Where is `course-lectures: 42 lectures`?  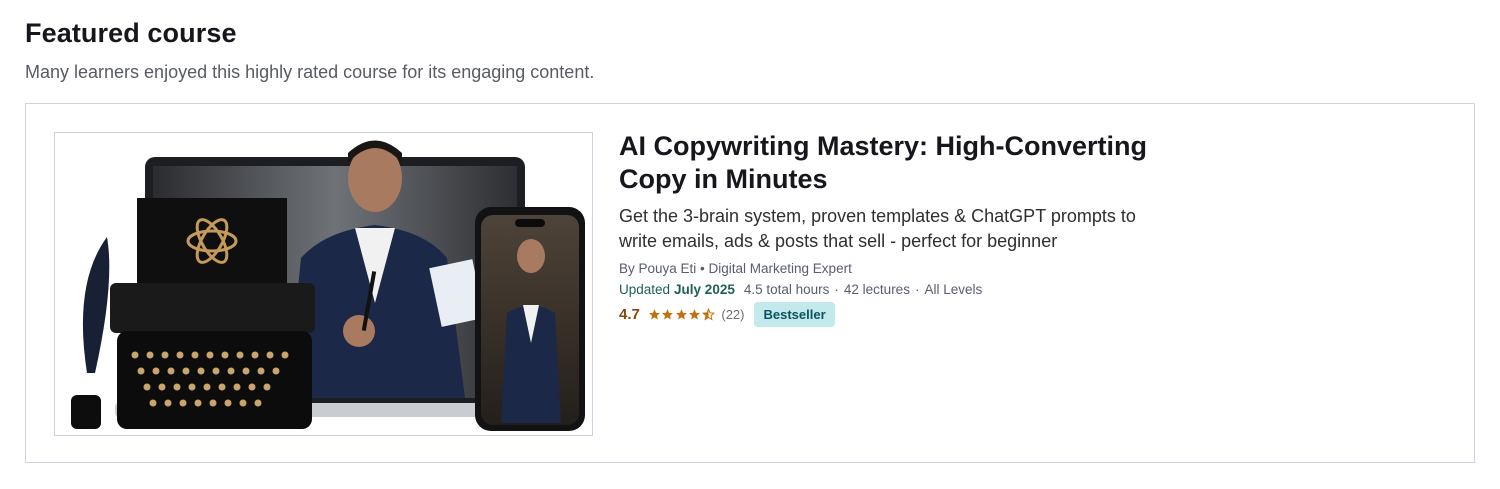
course-lectures: 42 lectures is located at coordinates (876, 289).